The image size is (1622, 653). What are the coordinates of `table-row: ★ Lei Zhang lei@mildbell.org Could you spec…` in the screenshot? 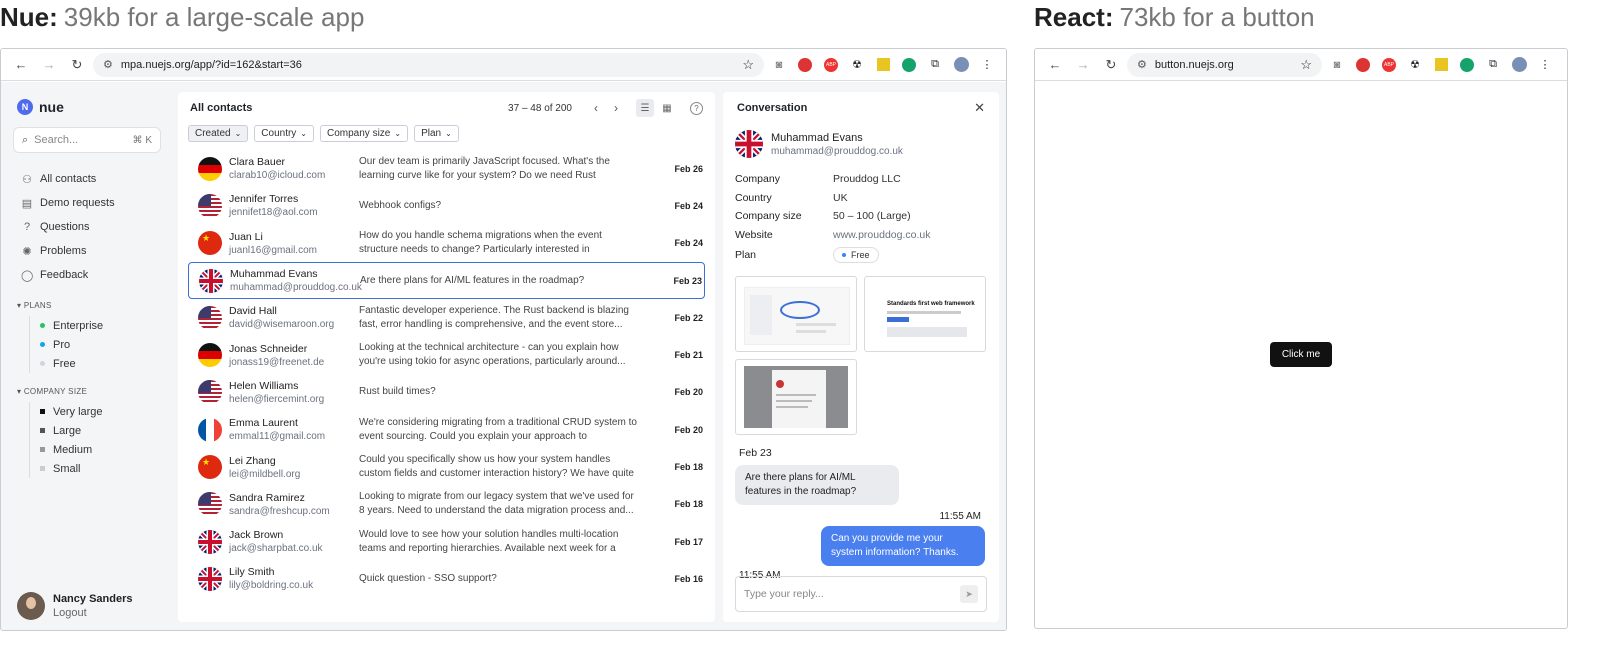 It's located at (446, 466).